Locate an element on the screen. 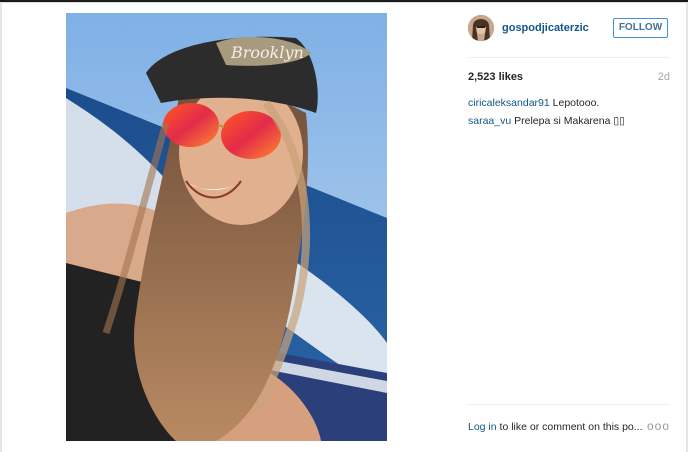  likes-count: 2,523 likes is located at coordinates (495, 77).